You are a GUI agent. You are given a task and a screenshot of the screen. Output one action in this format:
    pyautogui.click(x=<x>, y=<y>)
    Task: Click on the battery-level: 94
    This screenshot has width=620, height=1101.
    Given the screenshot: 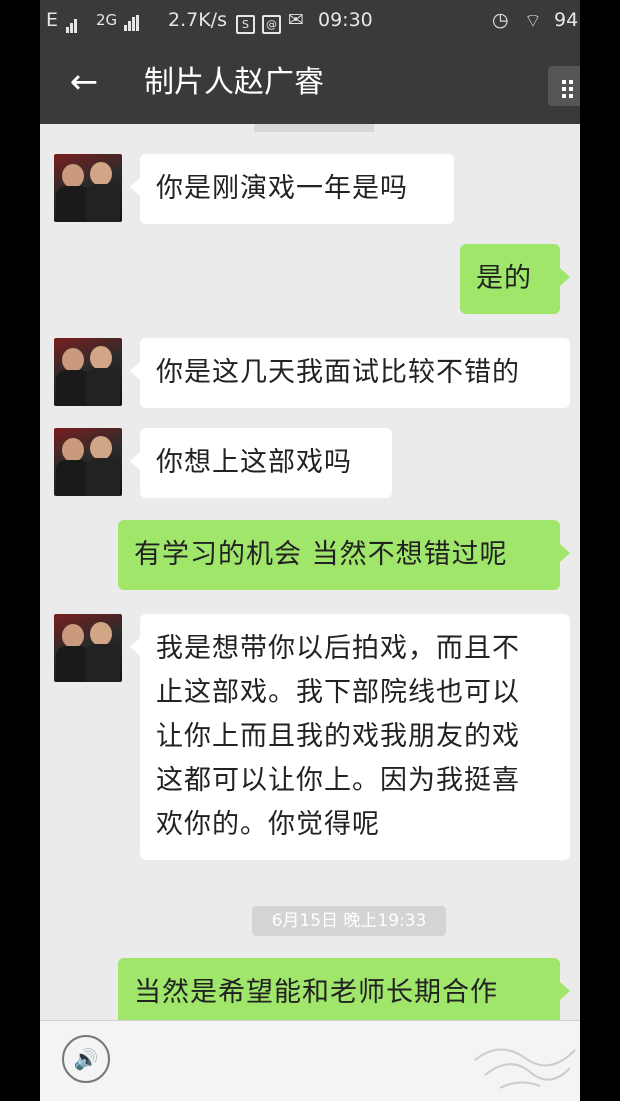 What is the action you would take?
    pyautogui.click(x=566, y=20)
    